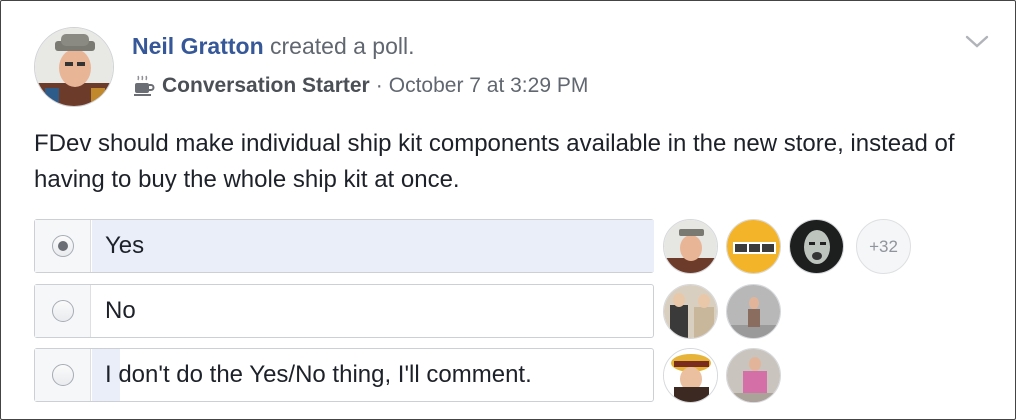  What do you see at coordinates (342, 46) in the screenshot?
I see `post-action-text: created a poll.` at bounding box center [342, 46].